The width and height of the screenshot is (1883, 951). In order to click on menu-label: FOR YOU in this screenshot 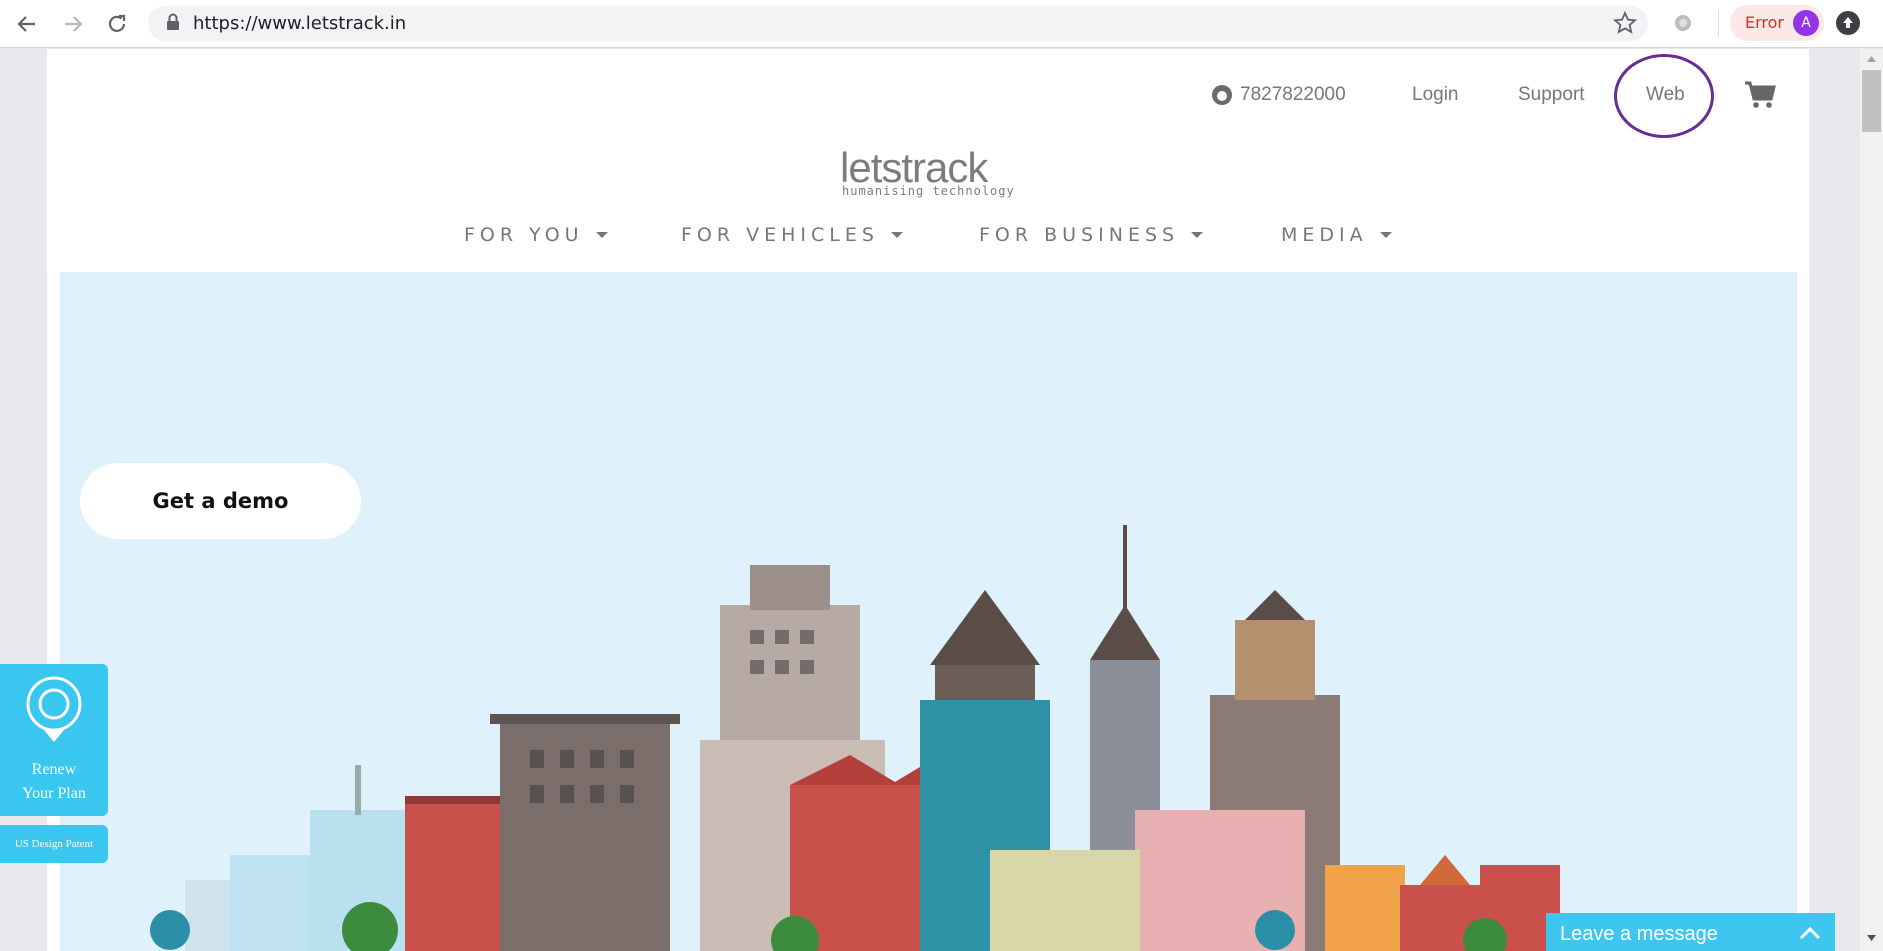, I will do `click(524, 235)`.